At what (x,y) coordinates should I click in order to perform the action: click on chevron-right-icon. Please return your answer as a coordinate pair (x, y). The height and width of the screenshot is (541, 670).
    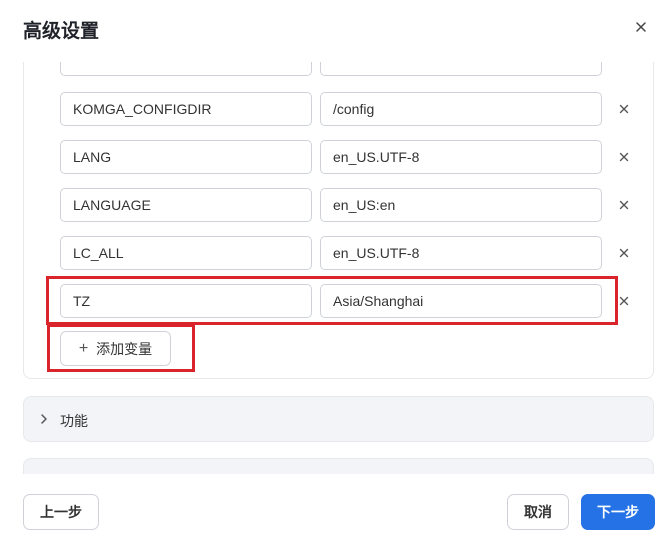
    Looking at the image, I should click on (44, 419).